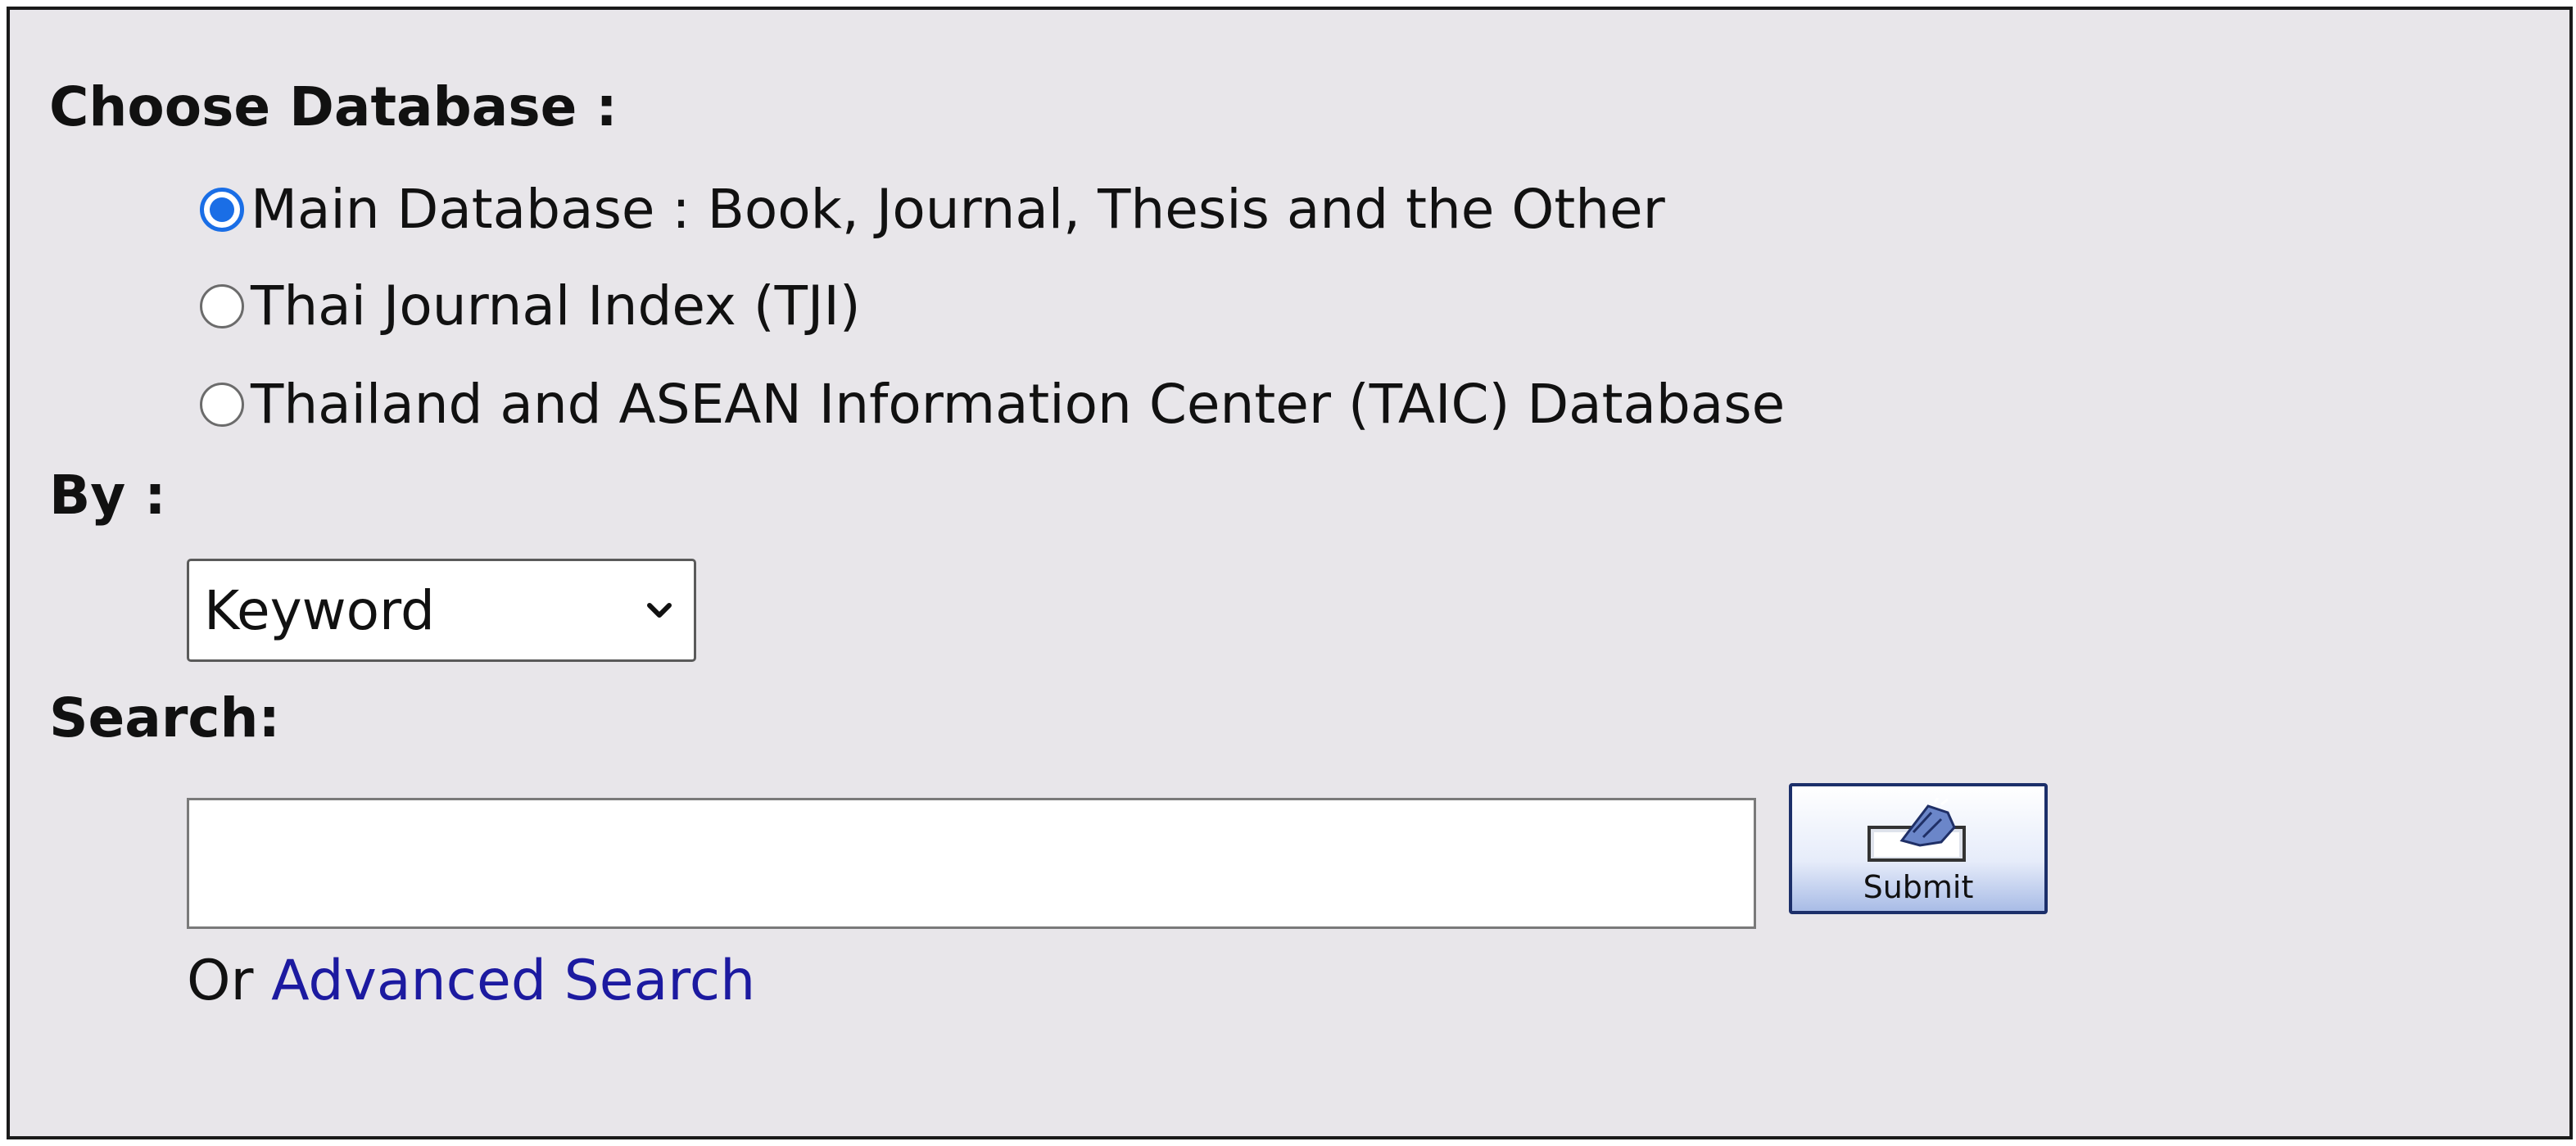 This screenshot has height=1146, width=2576. I want to click on submit-button-label: Submit, so click(1918, 887).